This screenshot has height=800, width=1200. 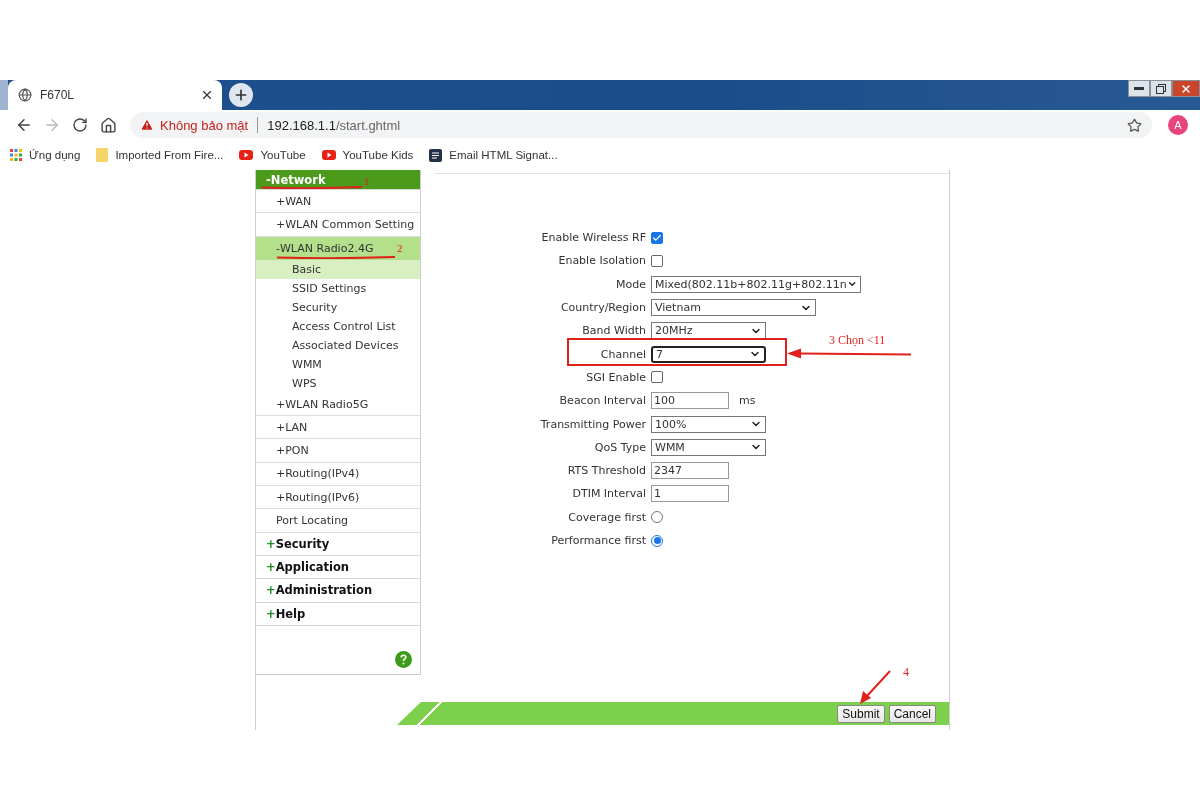 What do you see at coordinates (1161, 88) in the screenshot?
I see `restore-icon` at bounding box center [1161, 88].